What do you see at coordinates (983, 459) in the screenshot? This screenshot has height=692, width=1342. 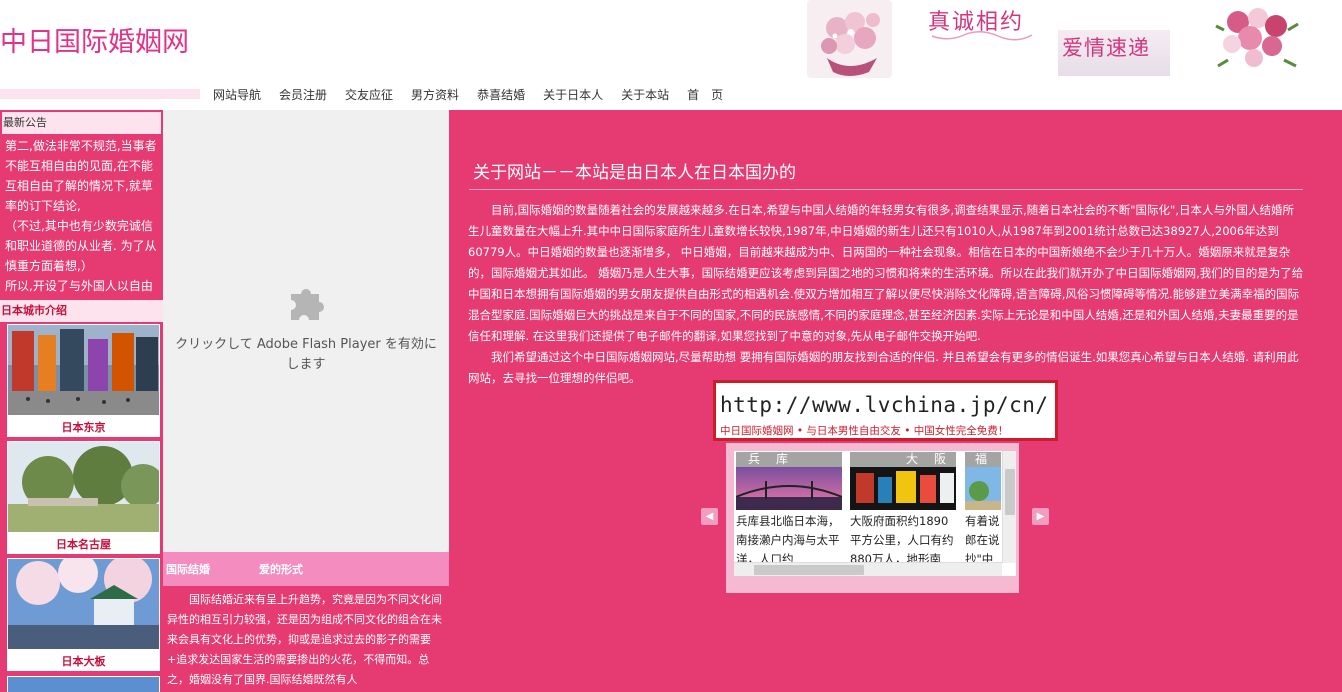 I see `slide-label: 福` at bounding box center [983, 459].